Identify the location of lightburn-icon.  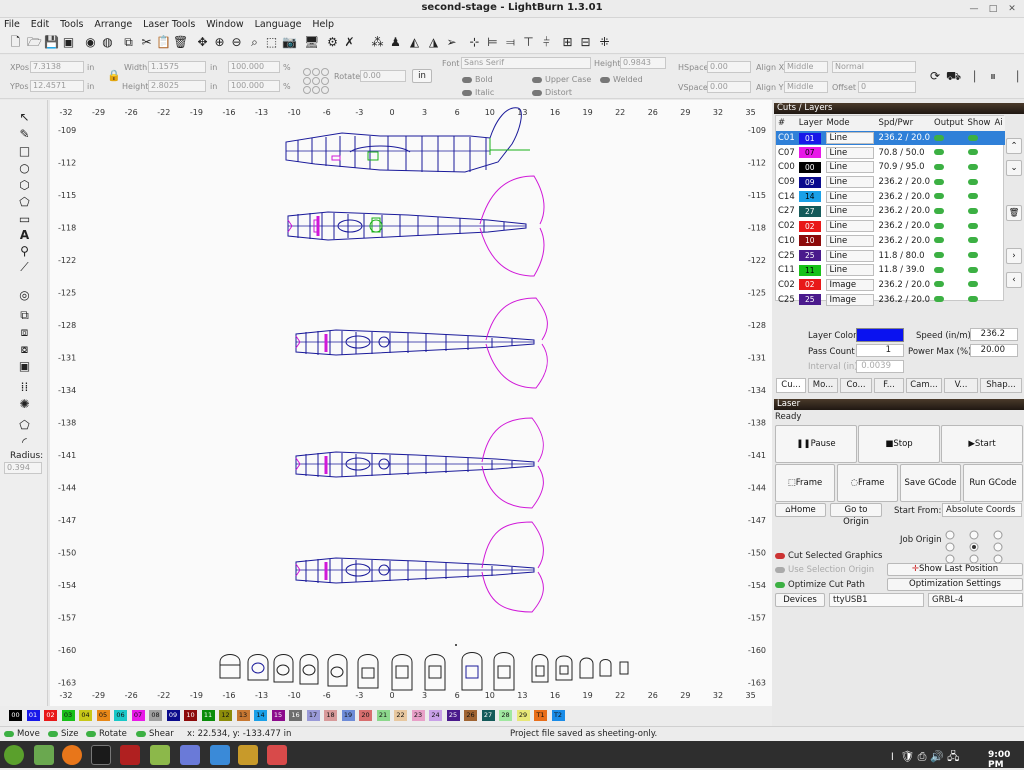
(130, 755).